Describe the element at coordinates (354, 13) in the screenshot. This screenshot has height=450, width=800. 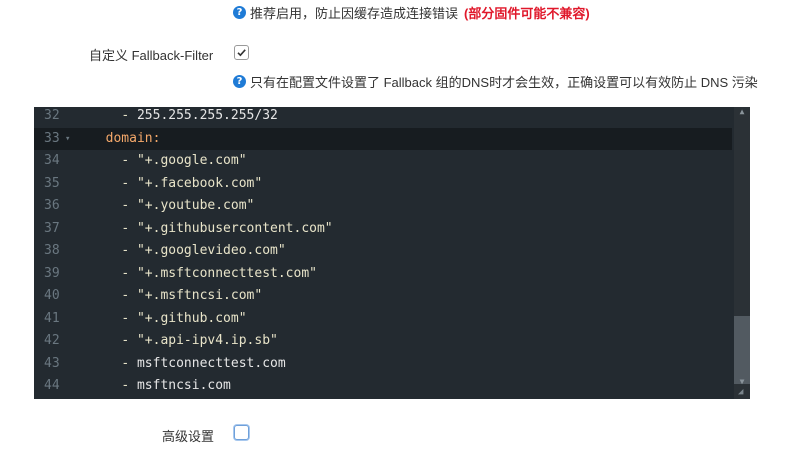
I see `top-help-text: 推荐启用，防止因缓存造成连接错误` at that location.